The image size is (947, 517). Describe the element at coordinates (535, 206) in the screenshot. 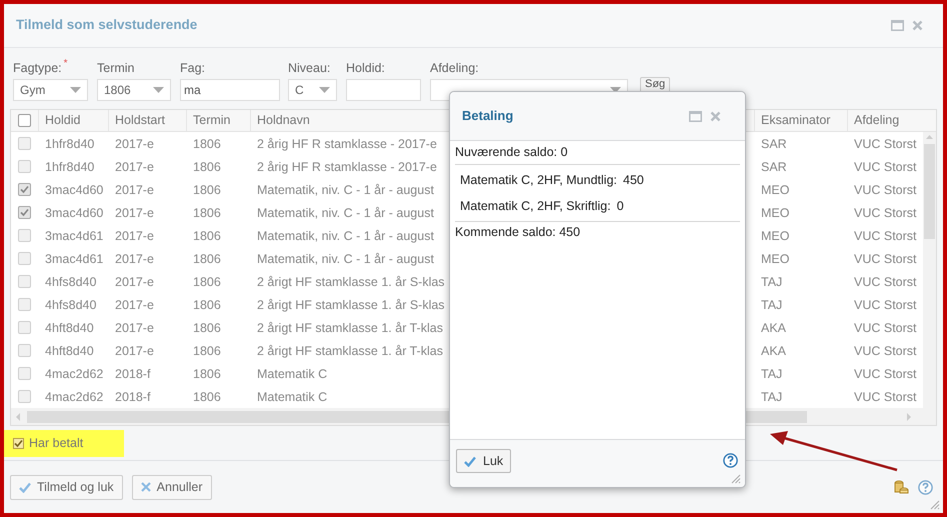

I see `fee-label: Matematik C, 2HF, Skriftlig:` at that location.